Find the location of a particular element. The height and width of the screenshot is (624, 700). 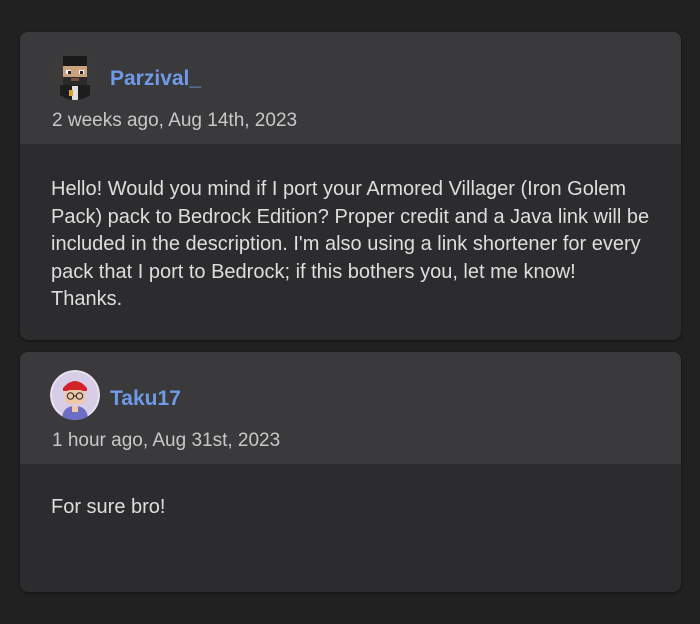

author-link: Parzival_ is located at coordinates (155, 79).